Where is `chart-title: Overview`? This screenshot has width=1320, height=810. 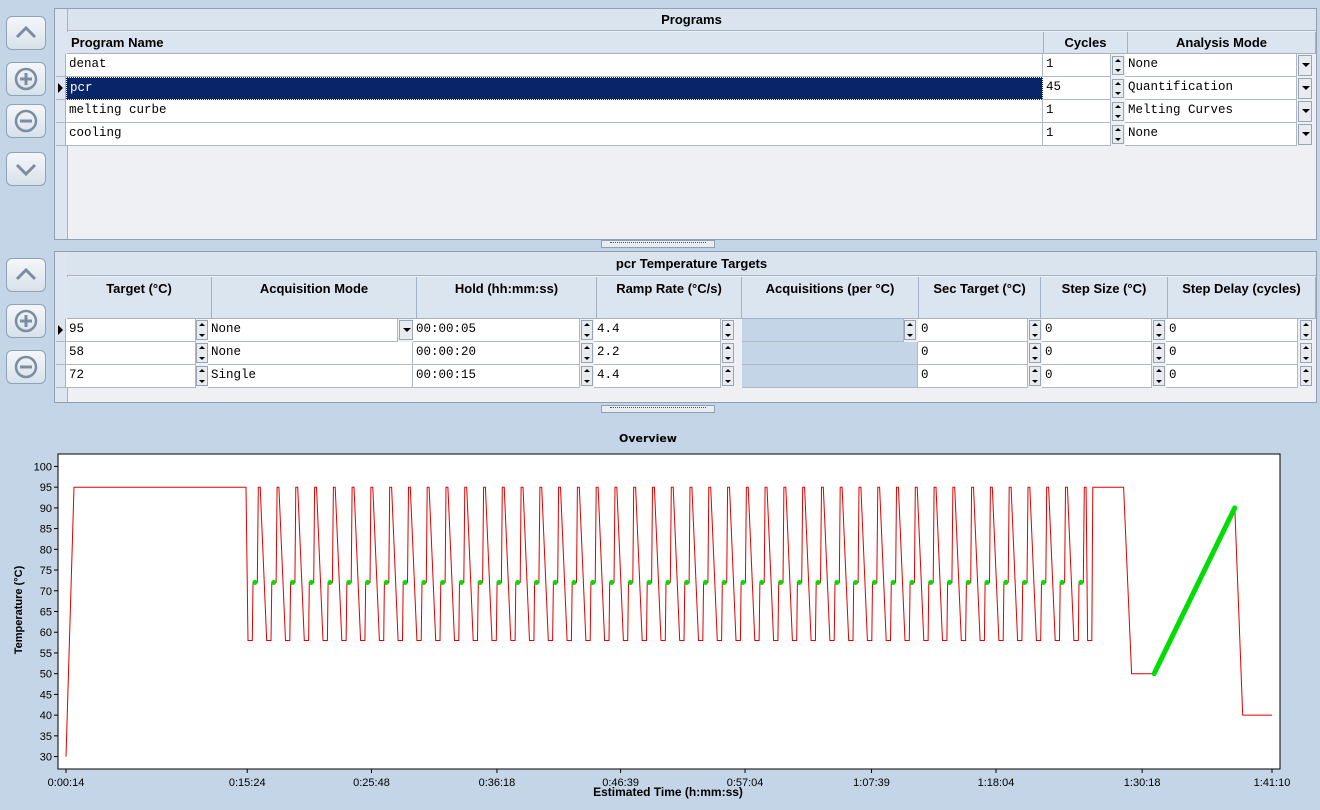
chart-title: Overview is located at coordinates (648, 438).